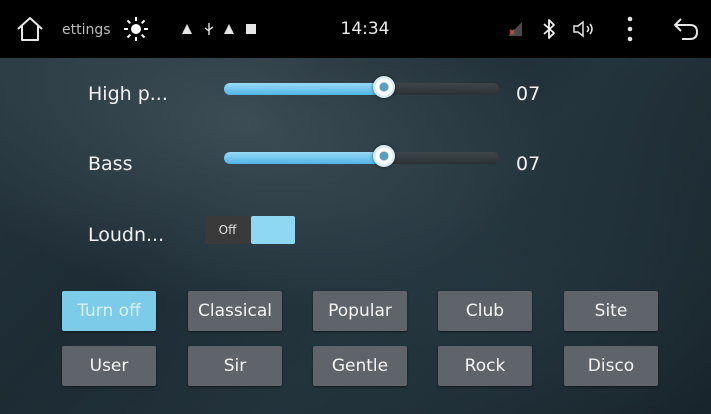 This screenshot has height=414, width=711. I want to click on preset-user-button: User, so click(109, 366).